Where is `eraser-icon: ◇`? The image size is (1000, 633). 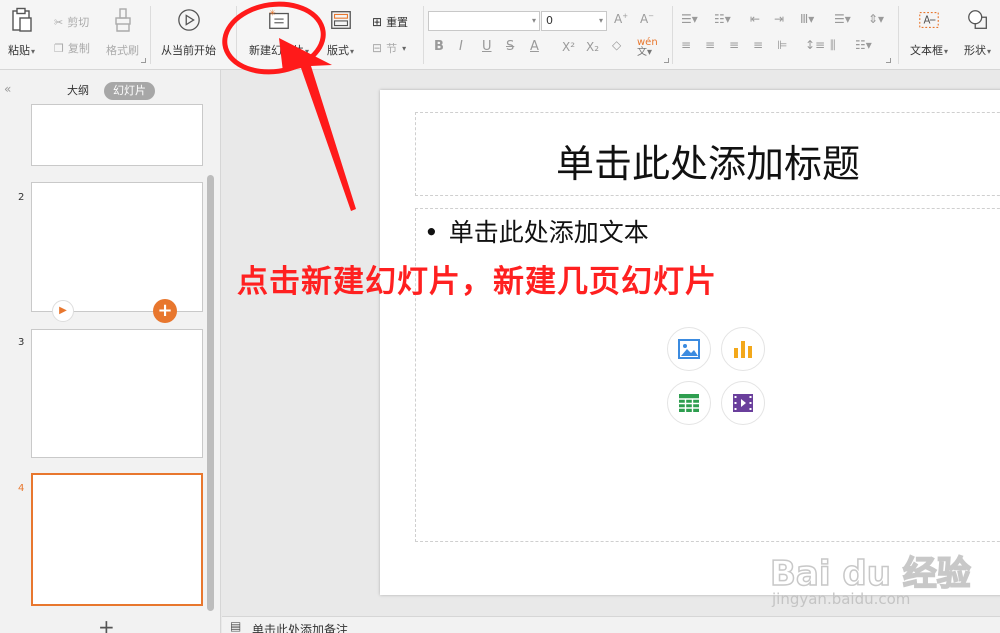 eraser-icon: ◇ is located at coordinates (616, 45).